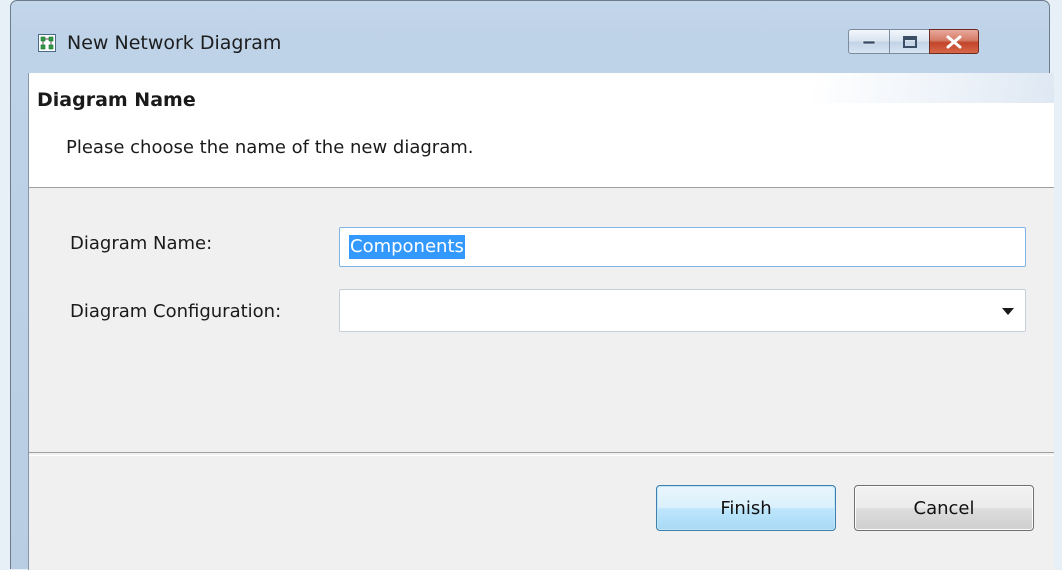 This screenshot has width=1062, height=570. What do you see at coordinates (174, 43) in the screenshot?
I see `window-title: New Network Diagram` at bounding box center [174, 43].